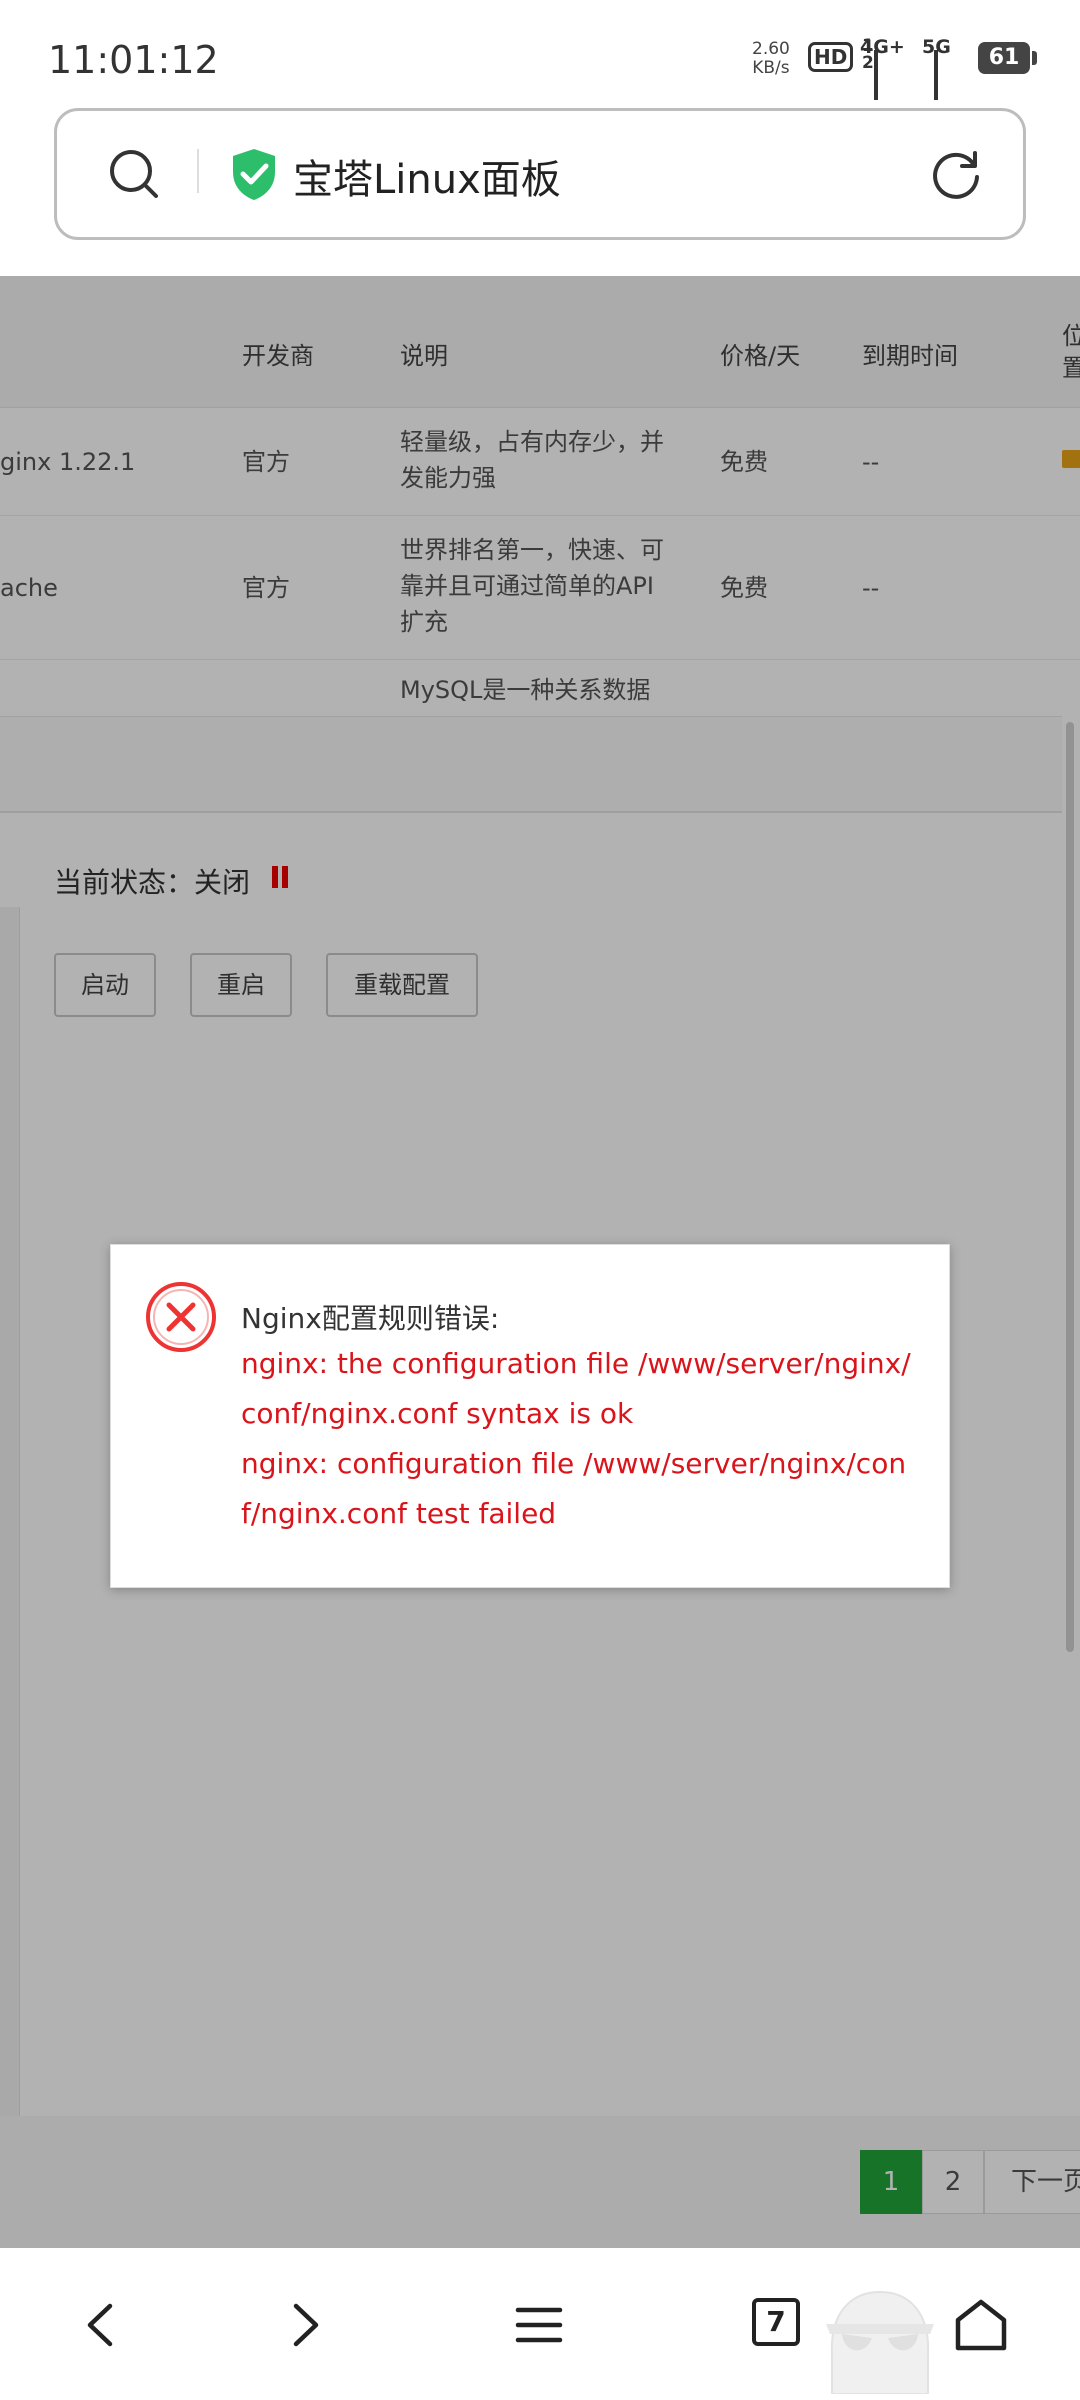  Describe the element at coordinates (956, 174) in the screenshot. I see `refresh-icon` at that location.